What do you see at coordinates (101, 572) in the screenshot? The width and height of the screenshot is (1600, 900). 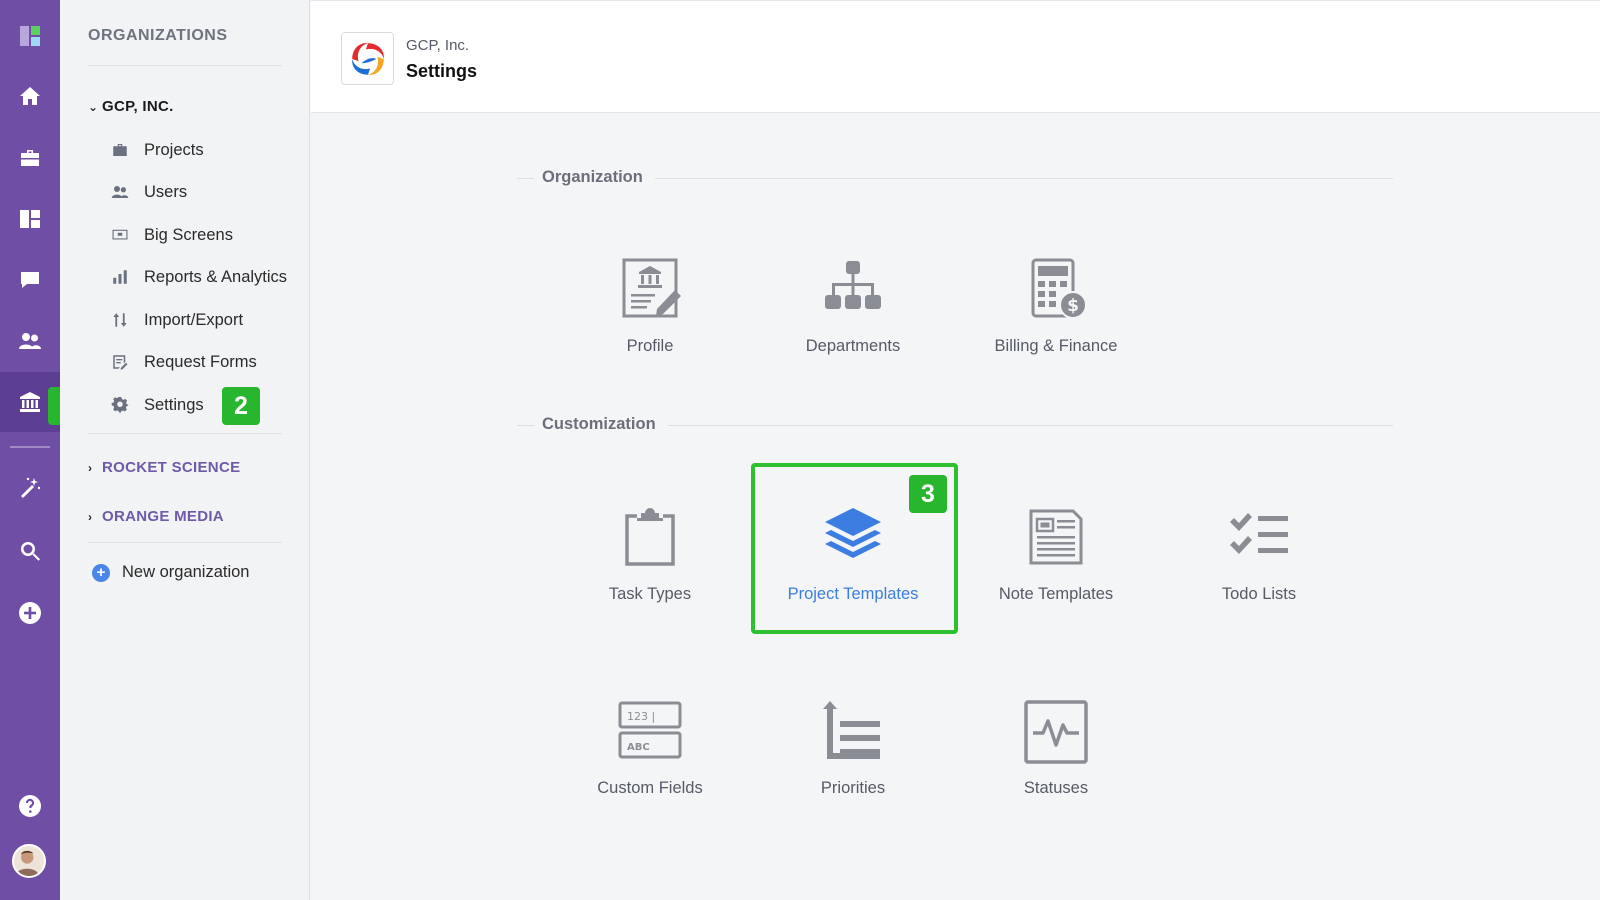 I see `plus-circle-icon: +` at bounding box center [101, 572].